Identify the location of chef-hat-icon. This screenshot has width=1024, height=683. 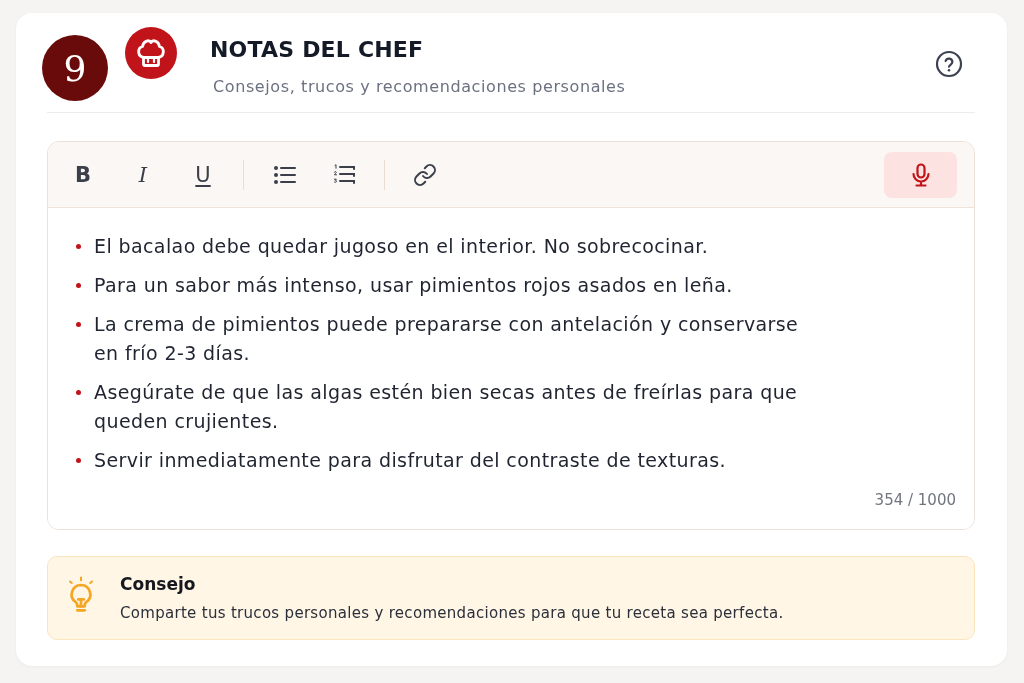
(151, 53).